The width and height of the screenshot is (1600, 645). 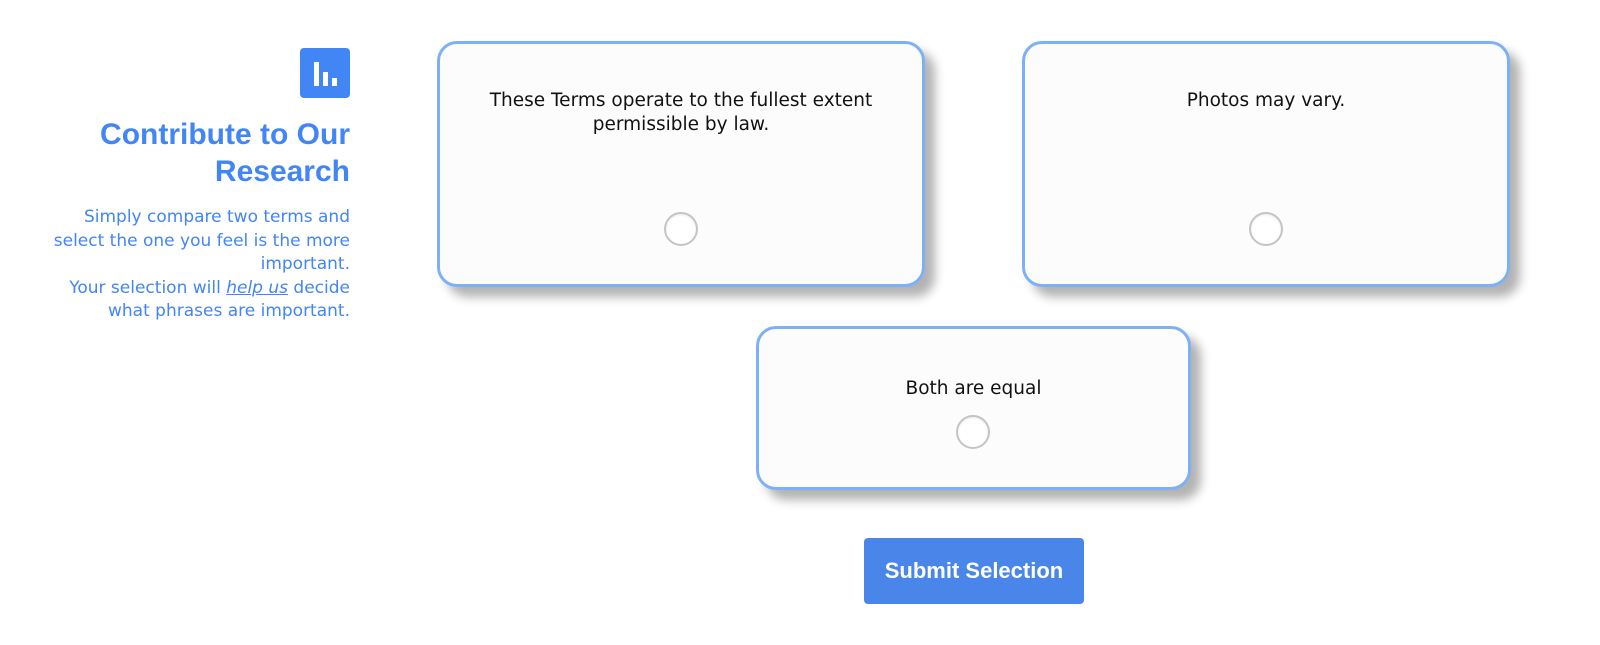 What do you see at coordinates (974, 571) in the screenshot?
I see `submit-selection-button: Submit Selection` at bounding box center [974, 571].